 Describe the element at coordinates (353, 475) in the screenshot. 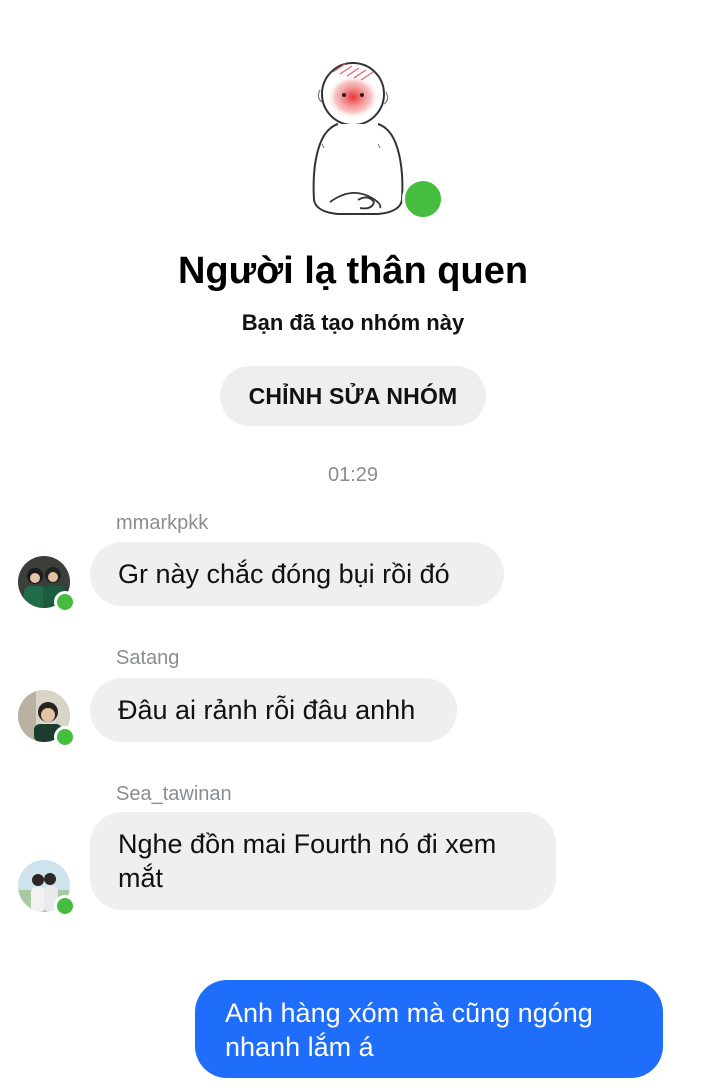

I see `message-timestamp: 01:29` at that location.